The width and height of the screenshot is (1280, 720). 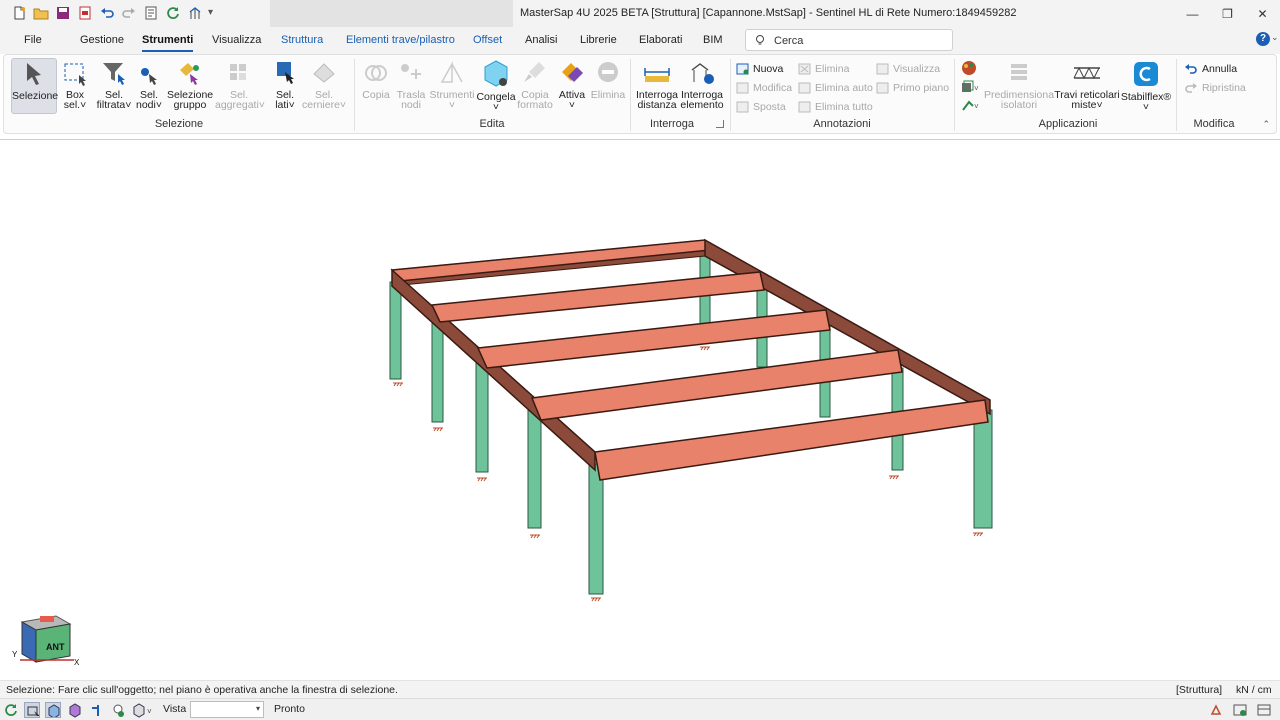 I want to click on attiva-line2: ˅, so click(x=572, y=105).